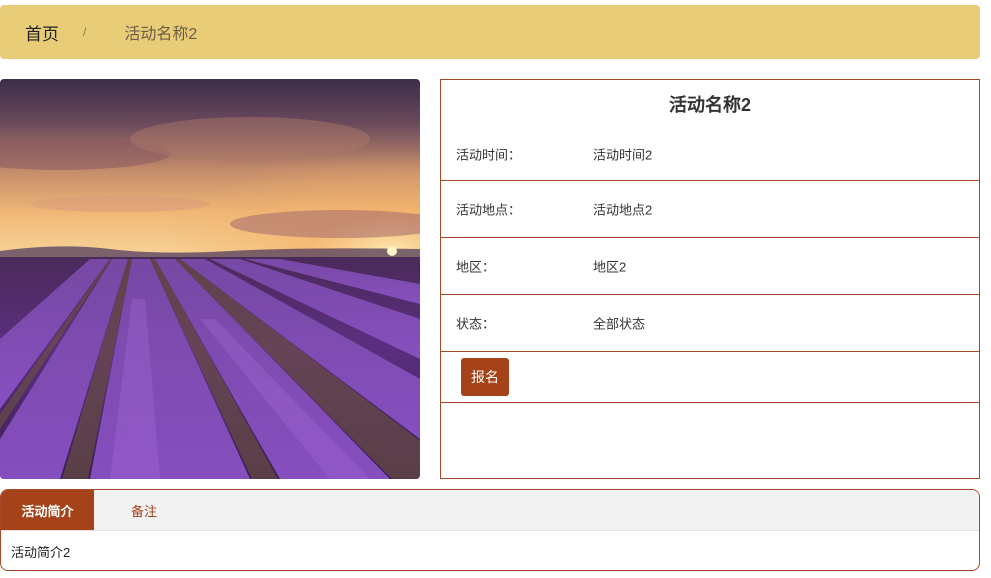 This screenshot has width=991, height=578. I want to click on status-value: 全部状态, so click(619, 324).